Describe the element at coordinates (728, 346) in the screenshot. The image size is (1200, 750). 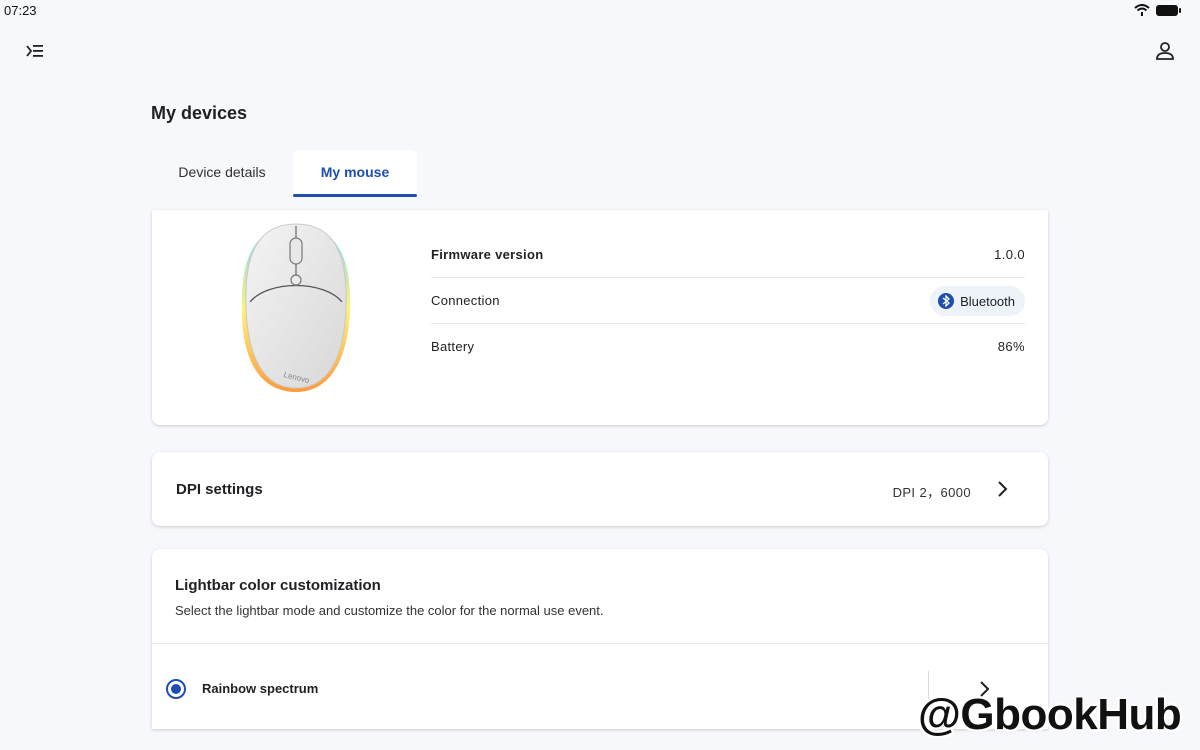
I see `battery-row: Battery 86%` at that location.